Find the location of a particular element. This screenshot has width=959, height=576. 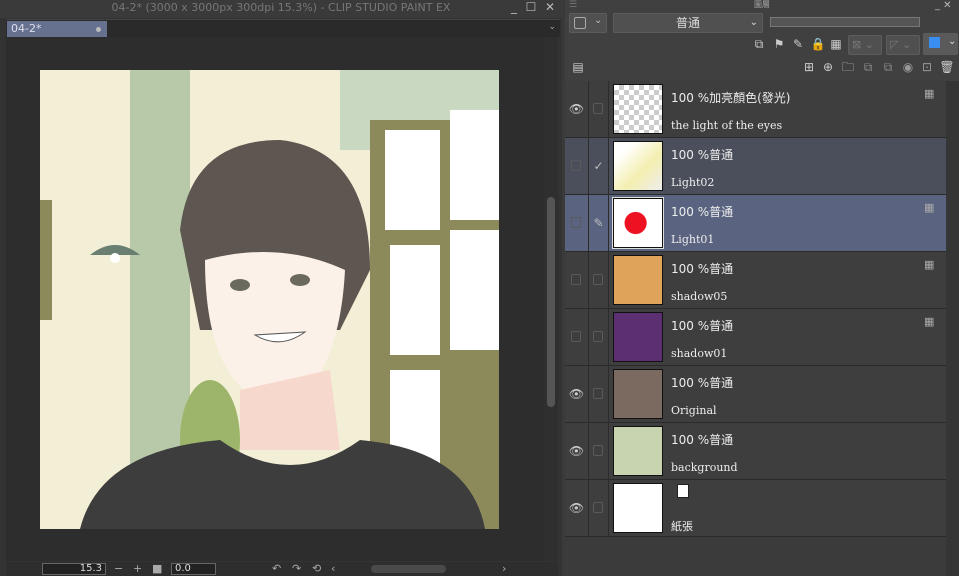

blend-mode-value: 普通 is located at coordinates (687, 23).